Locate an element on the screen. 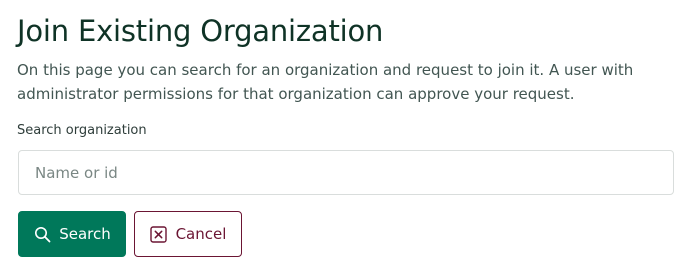 This screenshot has height=276, width=675. search-button: Search is located at coordinates (72, 234).